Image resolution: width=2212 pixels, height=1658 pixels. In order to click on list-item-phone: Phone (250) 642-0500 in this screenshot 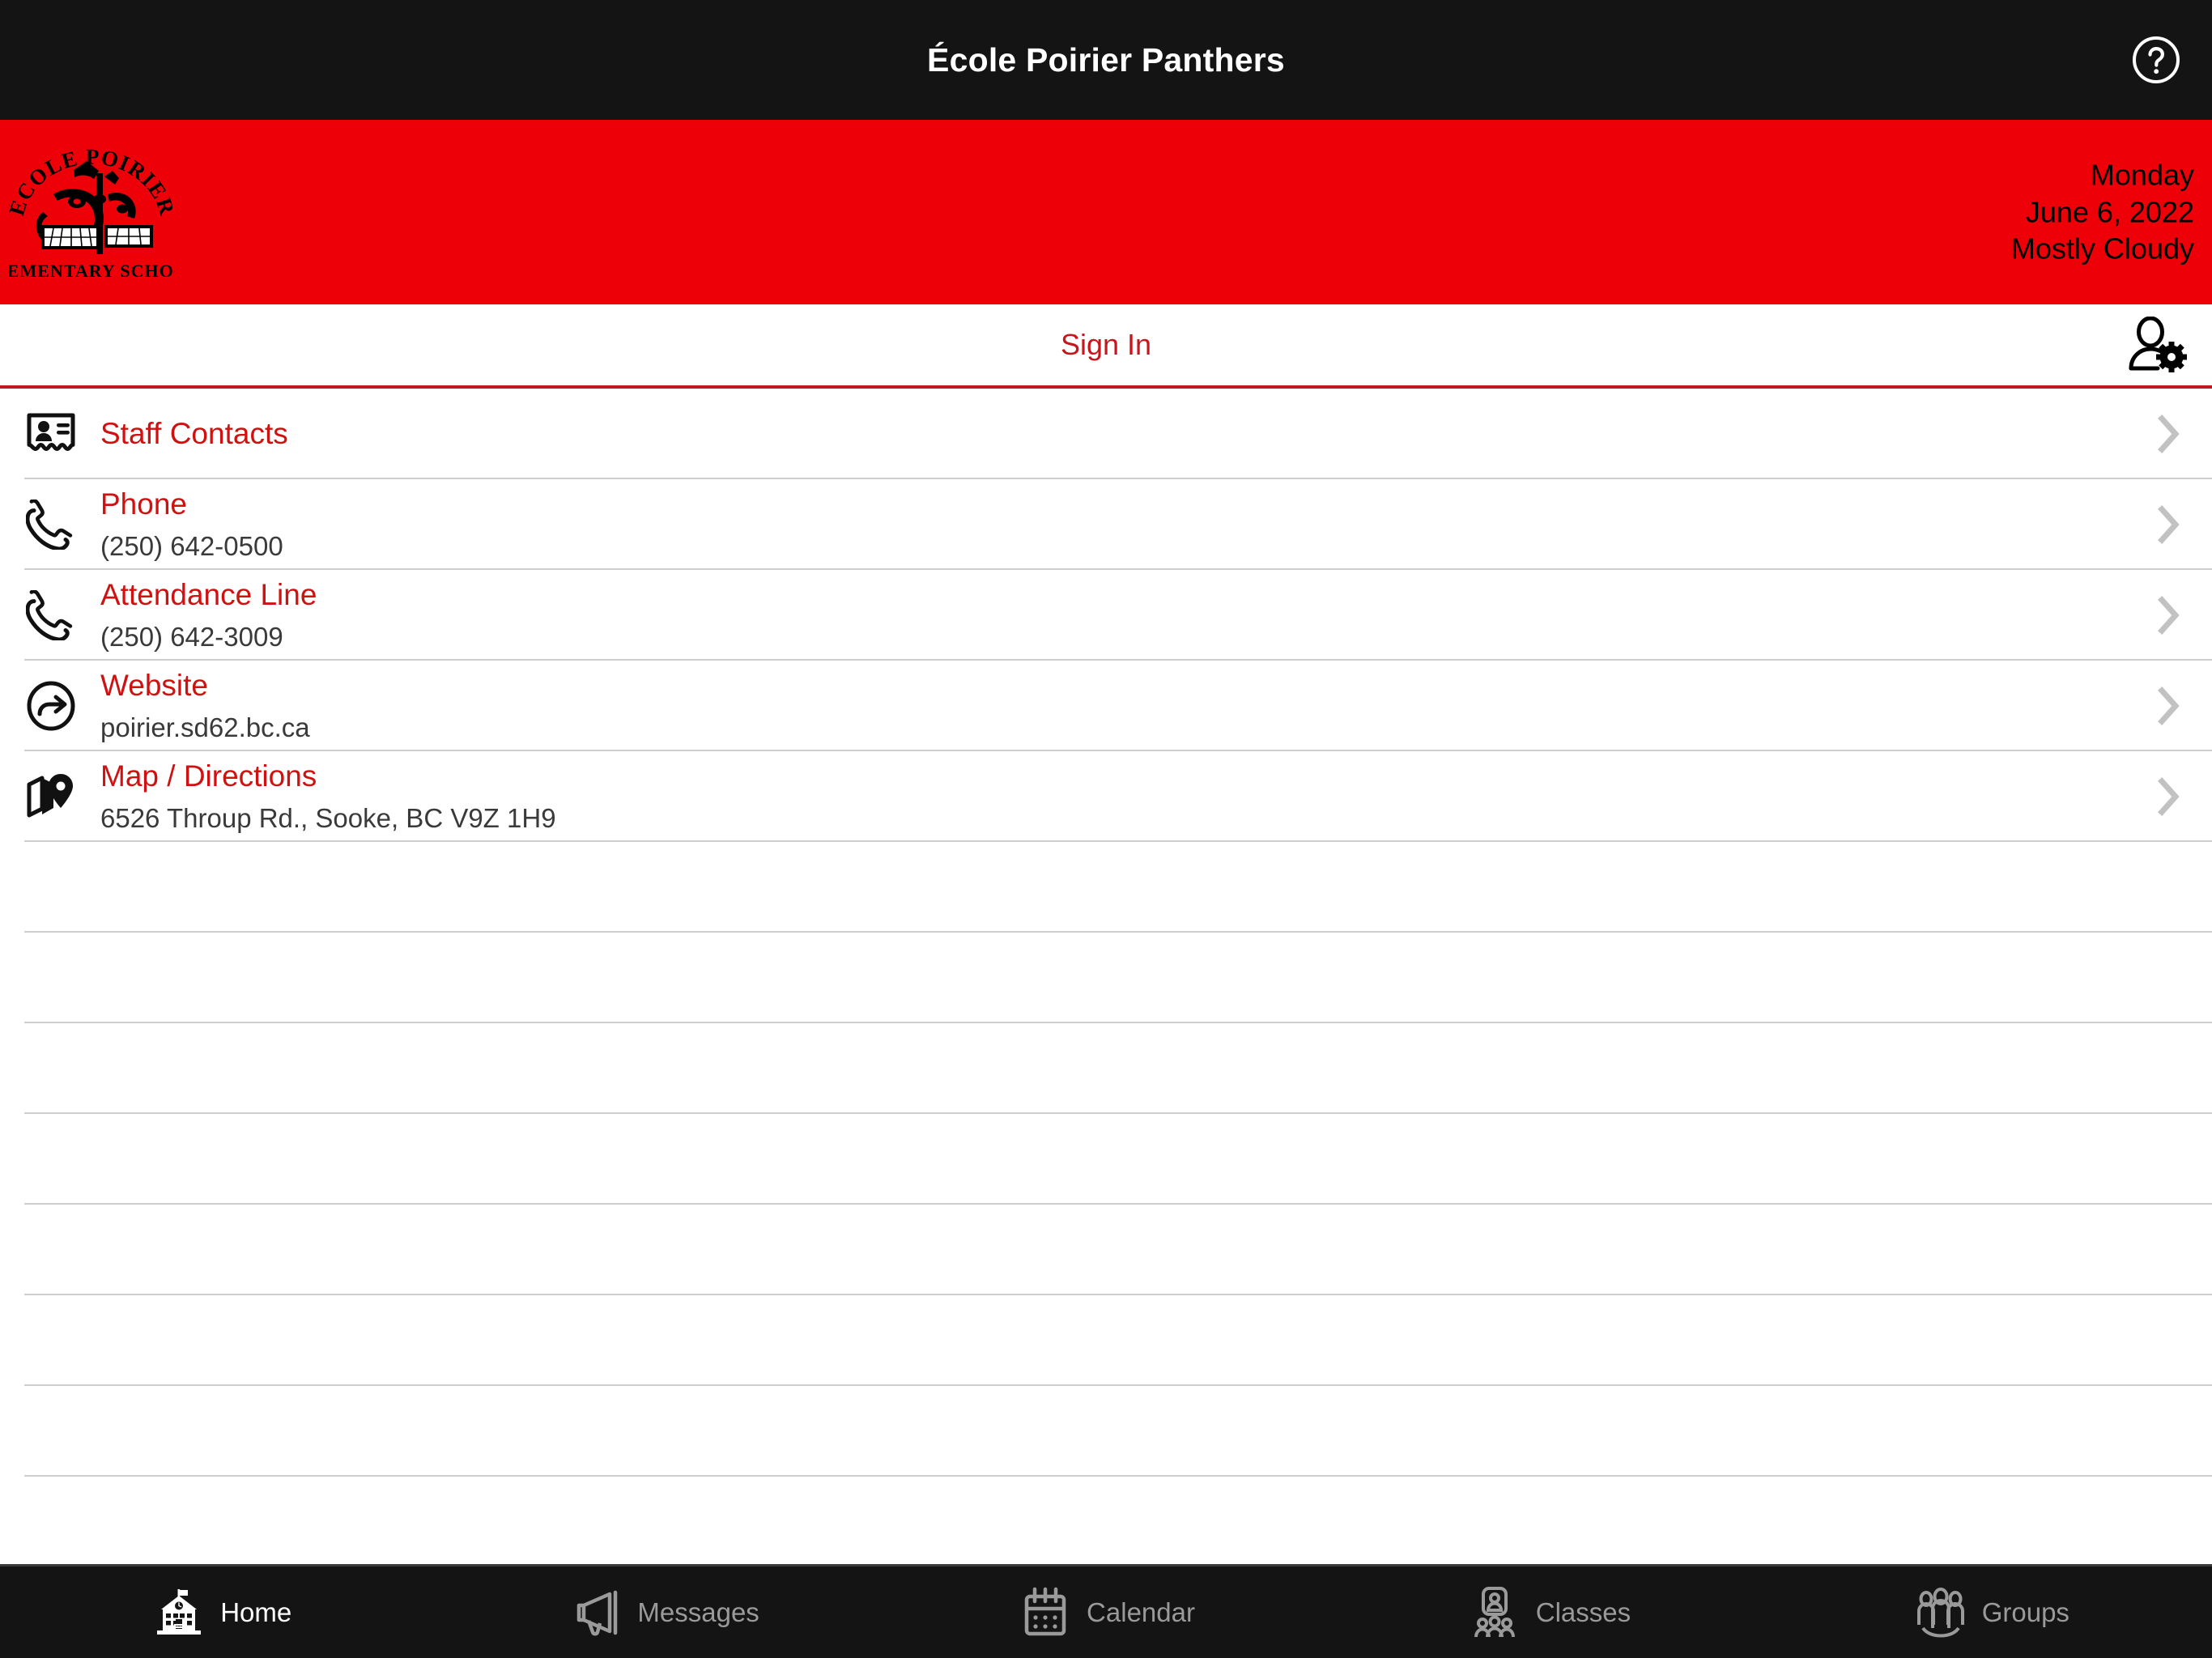, I will do `click(1106, 524)`.